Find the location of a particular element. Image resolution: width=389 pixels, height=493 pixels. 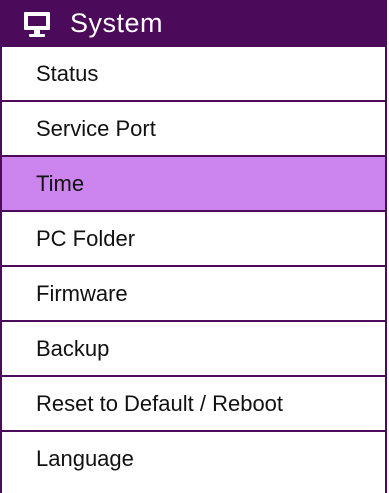

menu-item-pc-folder: PC Folder is located at coordinates (193, 239).